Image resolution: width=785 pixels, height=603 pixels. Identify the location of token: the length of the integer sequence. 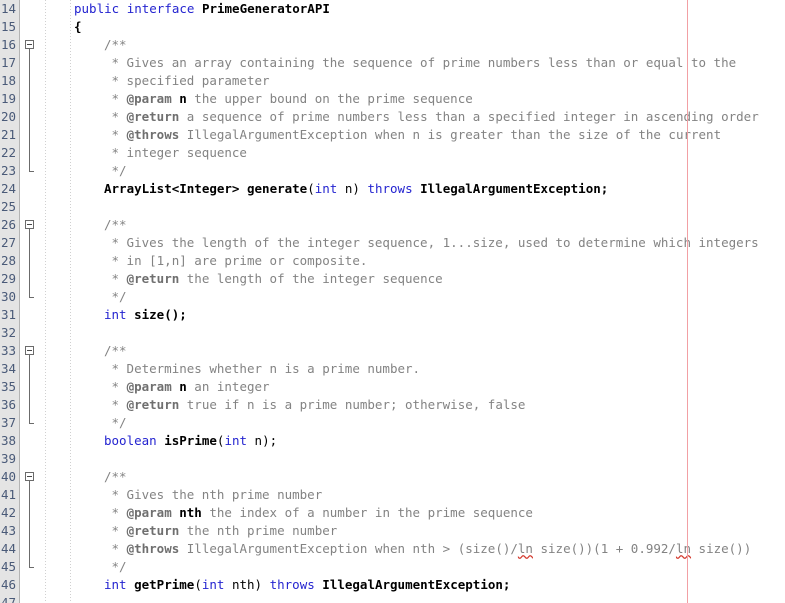
(311, 278).